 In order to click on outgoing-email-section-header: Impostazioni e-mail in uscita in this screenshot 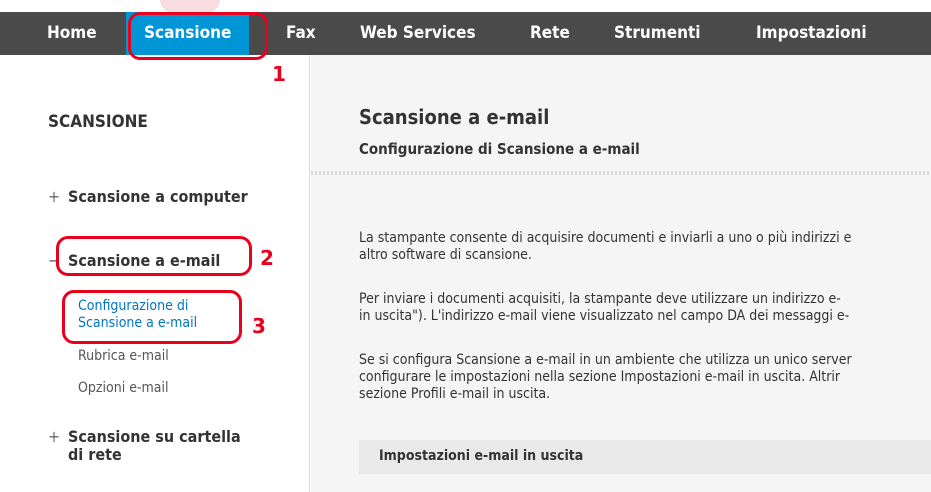, I will do `click(645, 457)`.